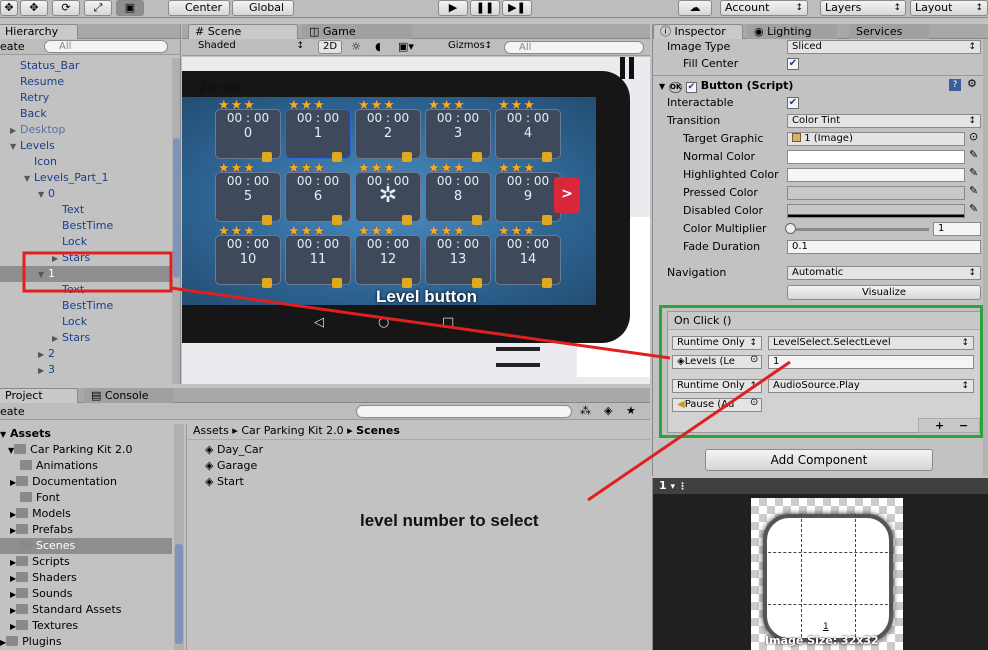 This screenshot has width=988, height=650. What do you see at coordinates (427, 296) in the screenshot?
I see `level-button-annotation: Level button` at bounding box center [427, 296].